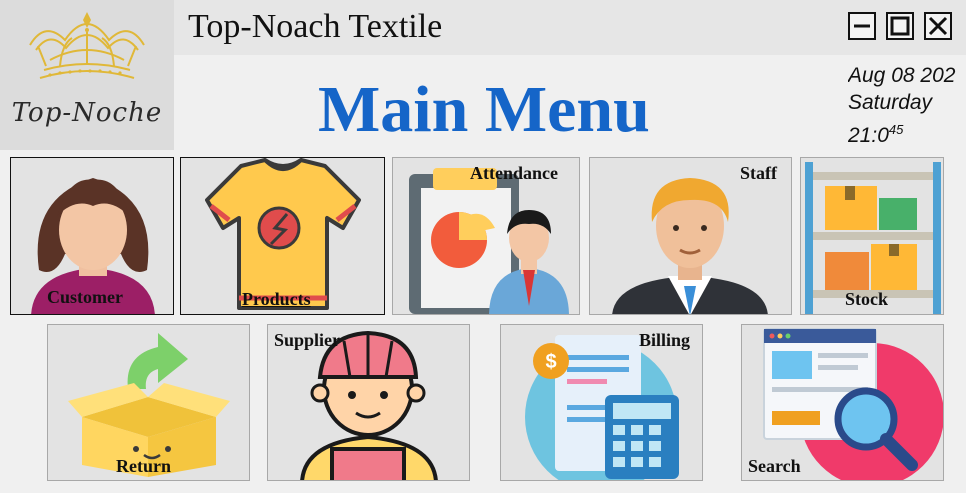 The height and width of the screenshot is (493, 966). What do you see at coordinates (368, 402) in the screenshot?
I see `menu-tile-supplier: Supplier` at bounding box center [368, 402].